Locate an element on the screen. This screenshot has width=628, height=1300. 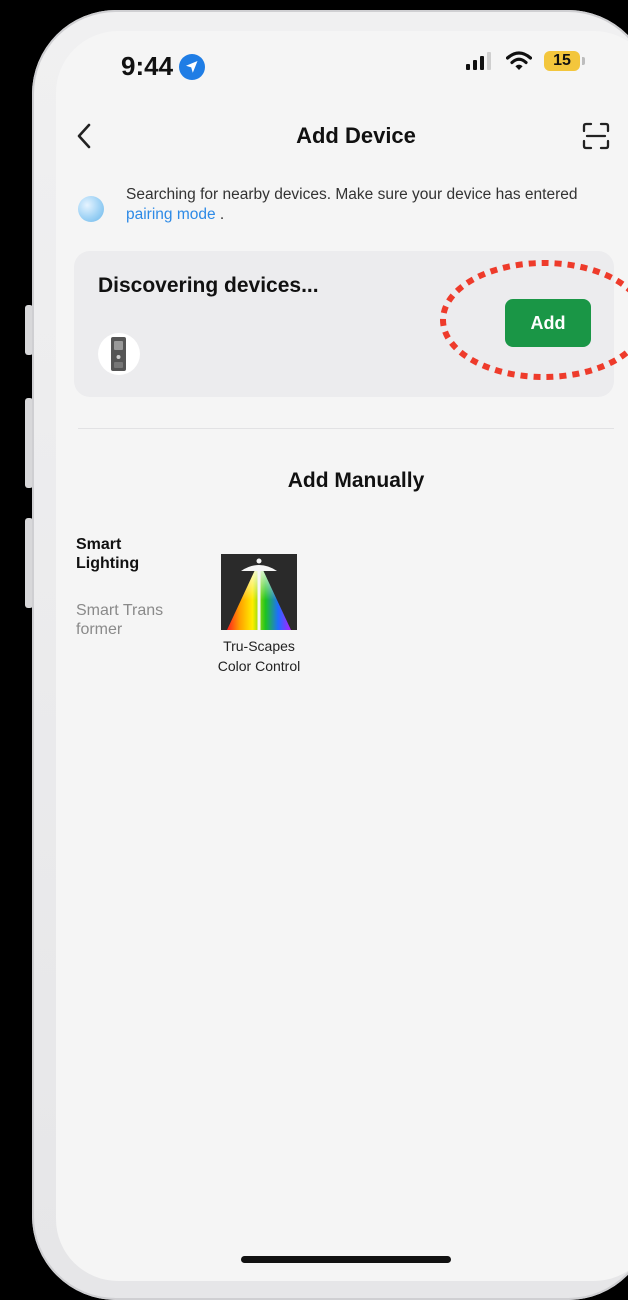
status-time-text: 9:44 is located at coordinates (147, 66).